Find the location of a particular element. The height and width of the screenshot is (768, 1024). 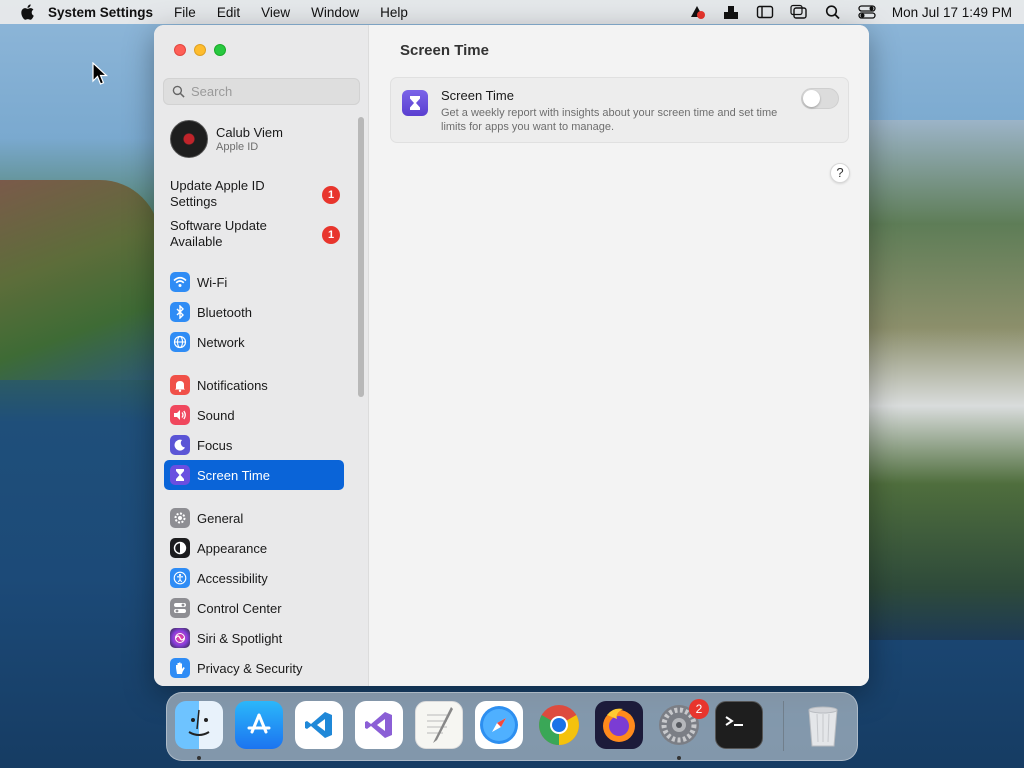

appearance-icon is located at coordinates (180, 548).